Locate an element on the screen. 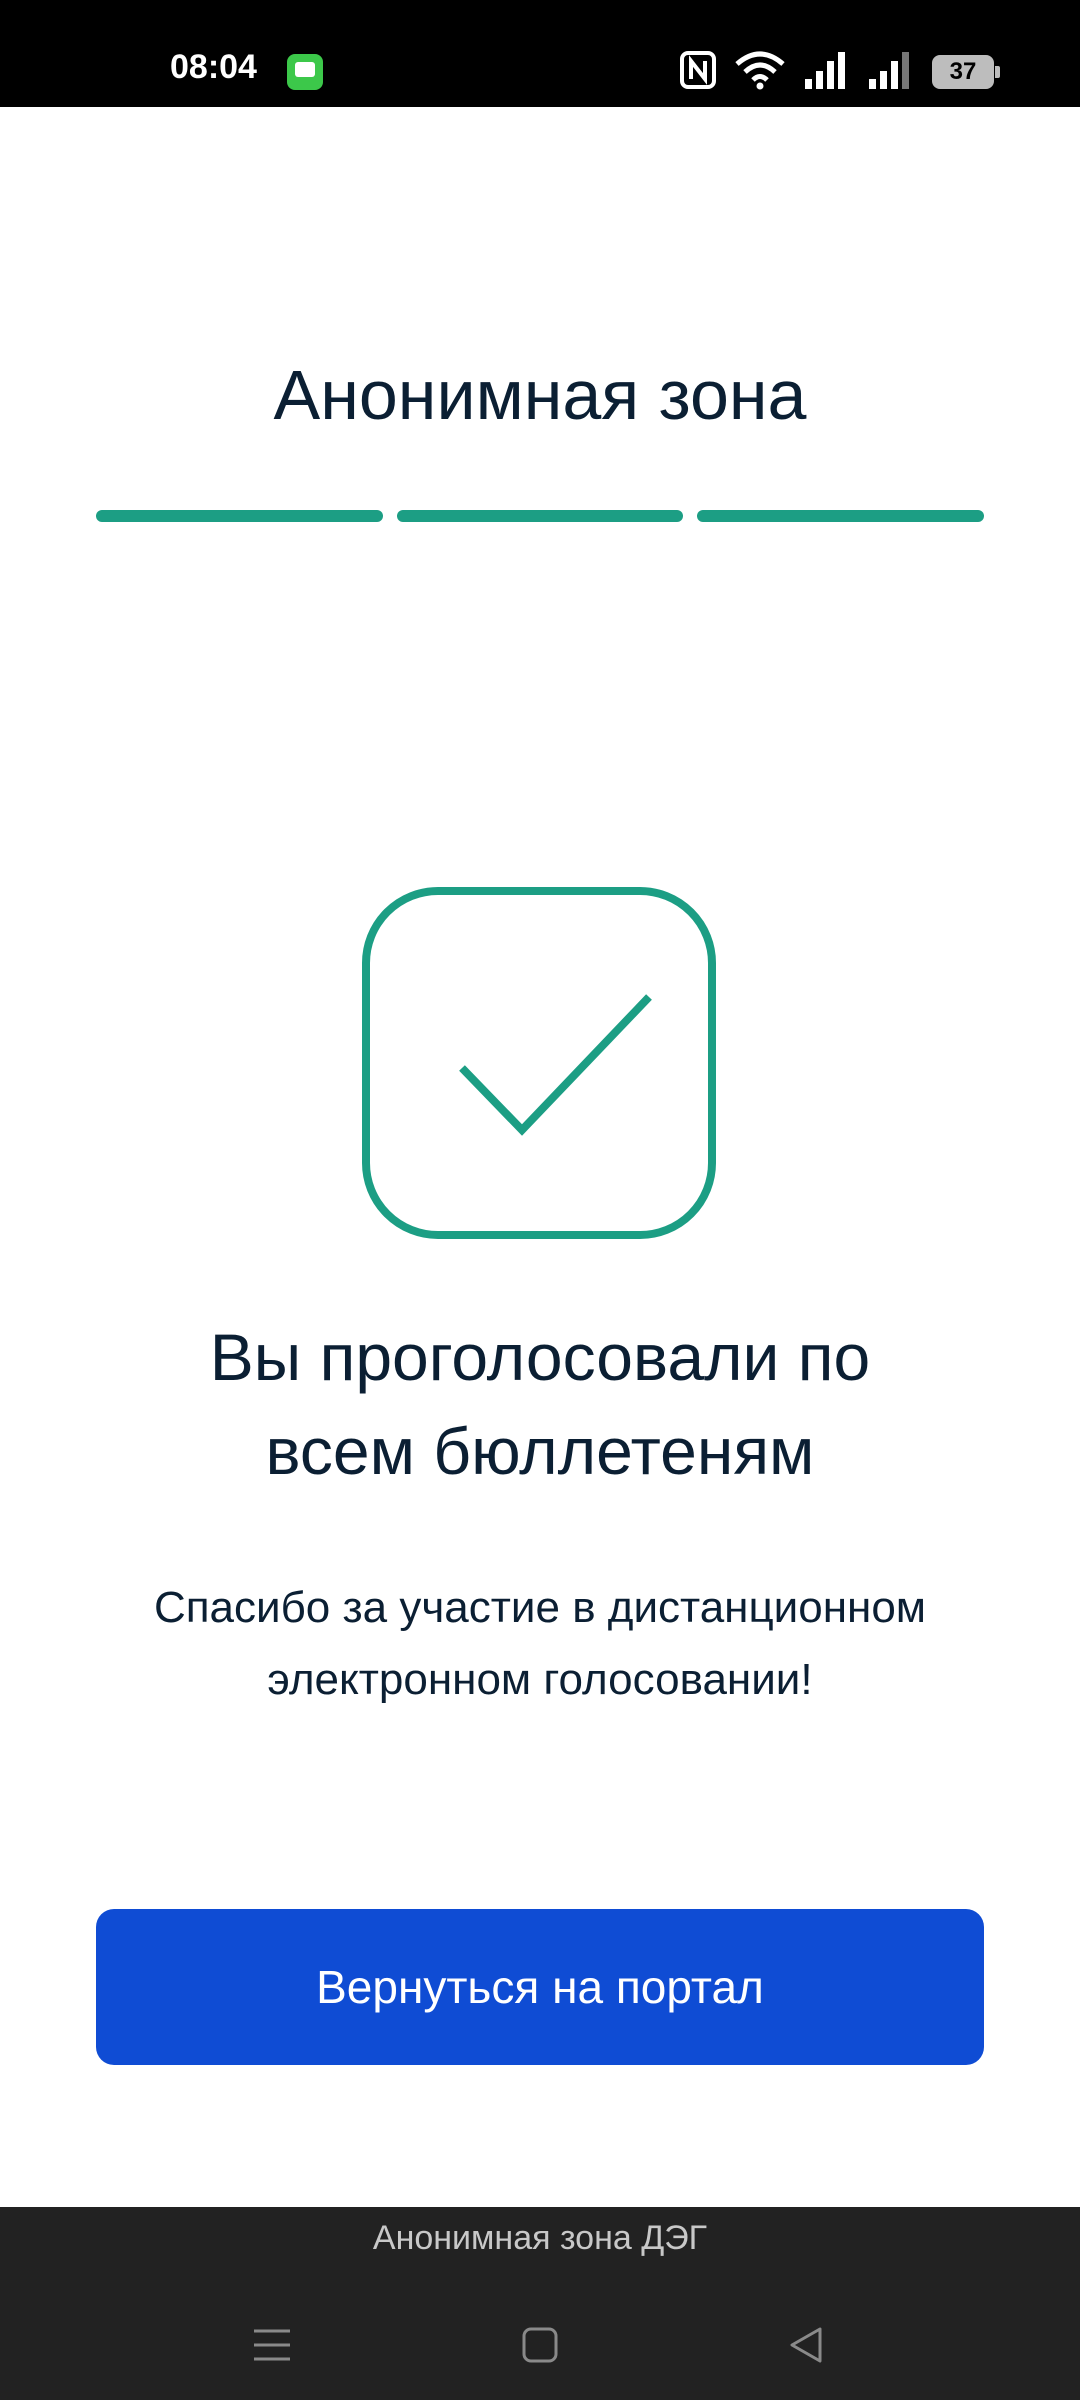 Image resolution: width=1080 pixels, height=2400 pixels. battery-icon: 37 is located at coordinates (966, 72).